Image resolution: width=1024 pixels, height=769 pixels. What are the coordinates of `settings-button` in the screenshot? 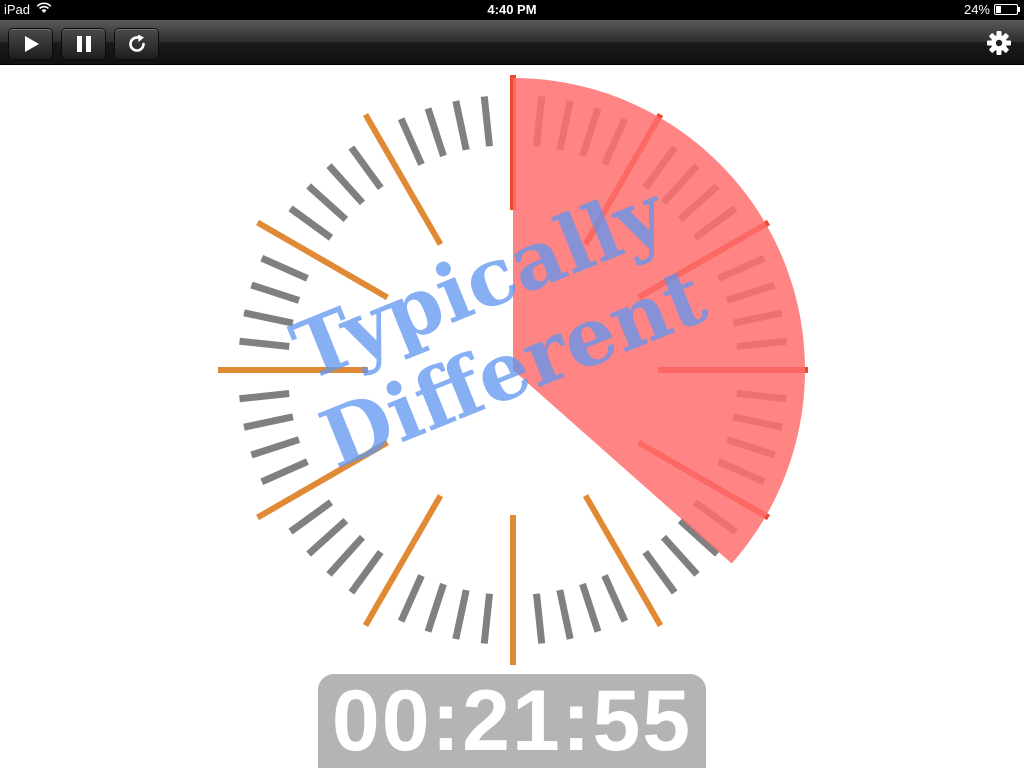 It's located at (999, 43).